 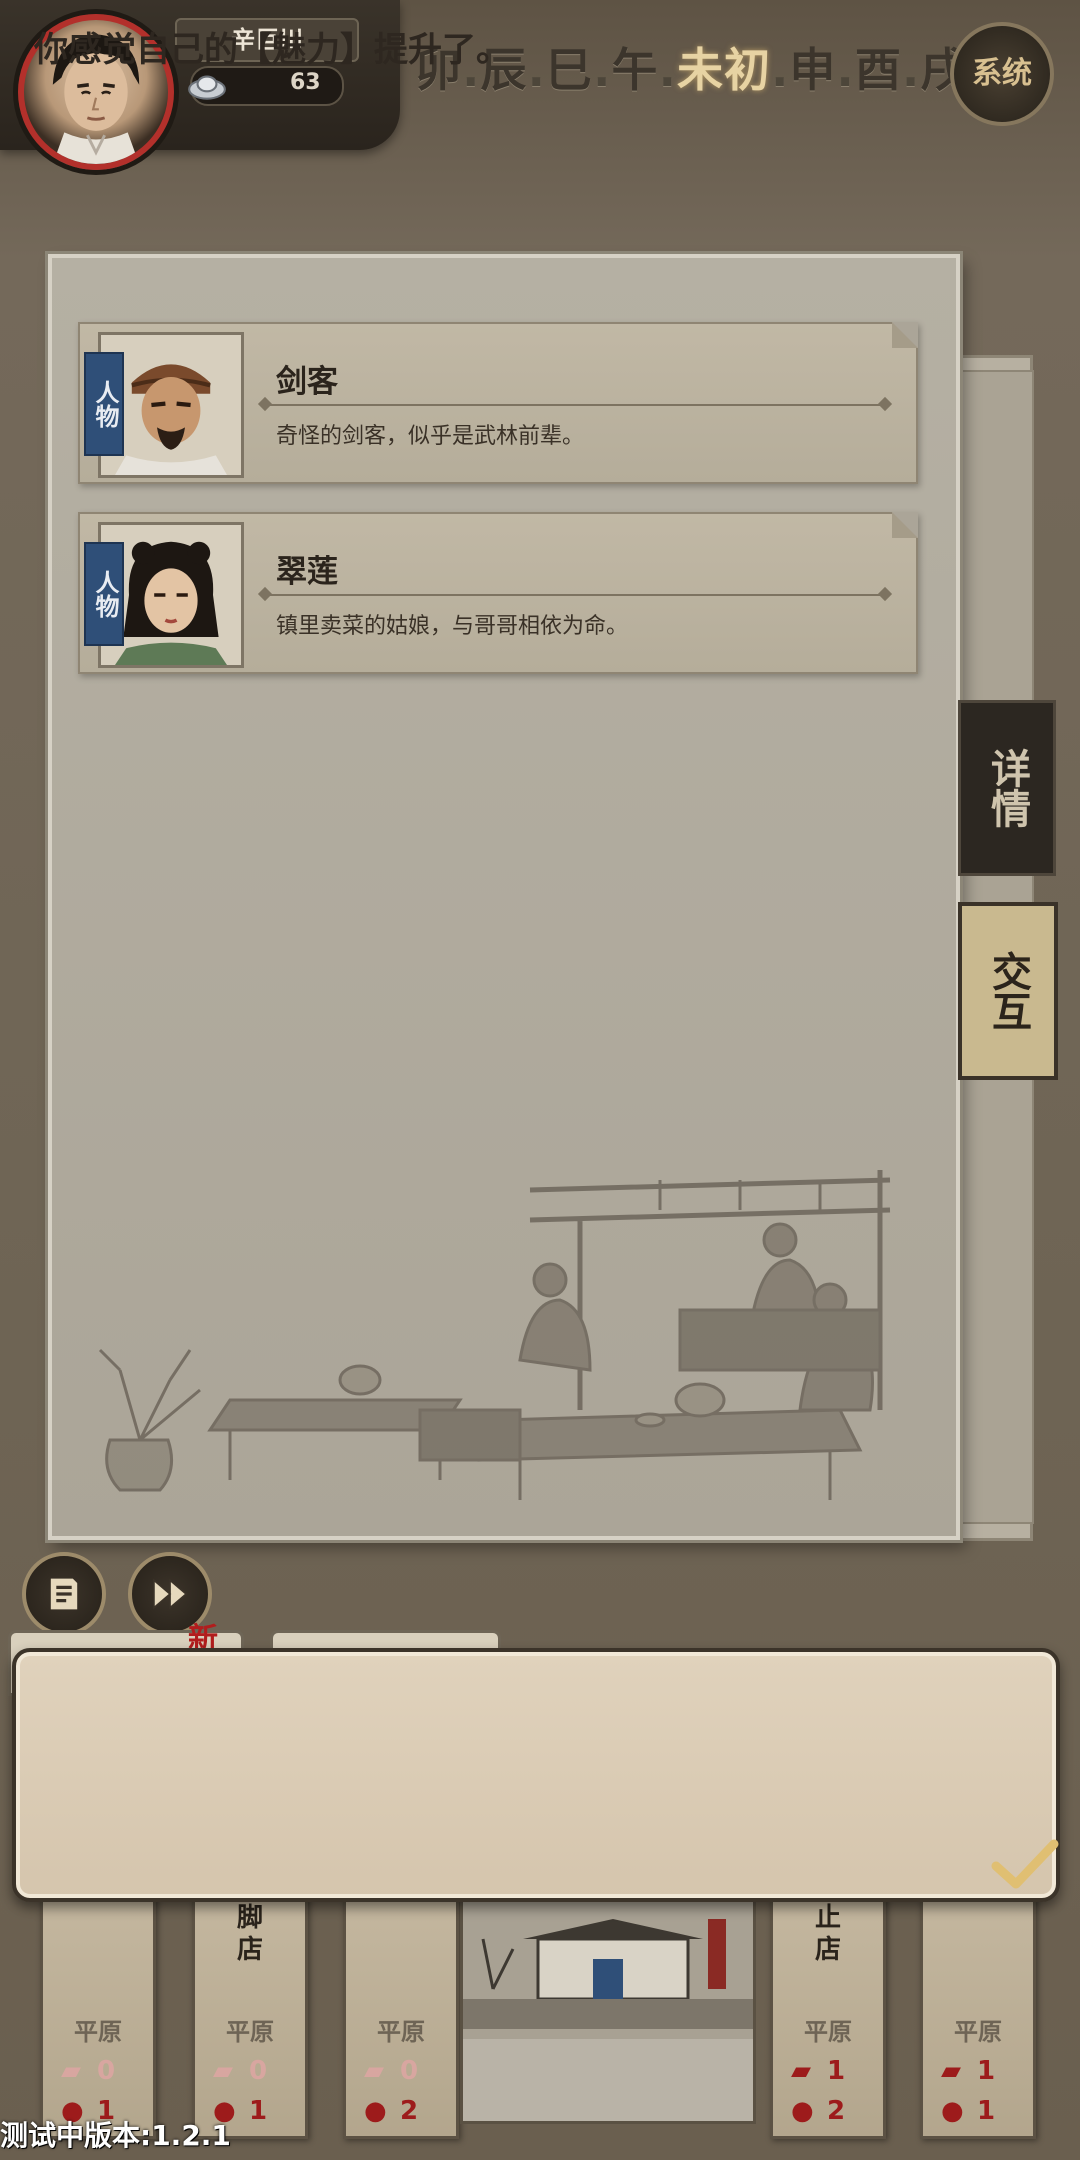 I want to click on character-name: 剑客, so click(x=307, y=382).